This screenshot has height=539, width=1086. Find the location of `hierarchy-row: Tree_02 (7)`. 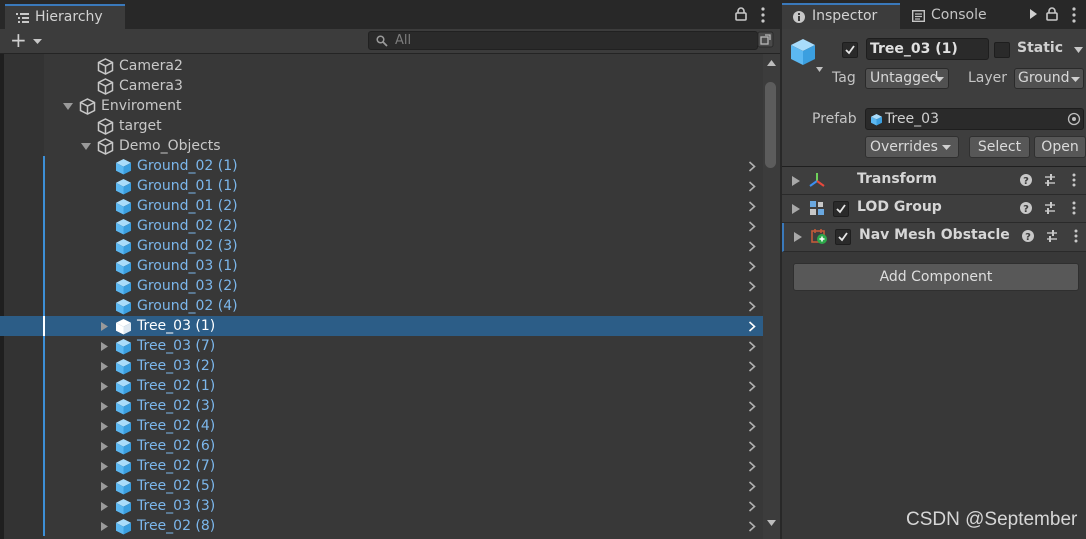

hierarchy-row: Tree_02 (7) is located at coordinates (381, 466).